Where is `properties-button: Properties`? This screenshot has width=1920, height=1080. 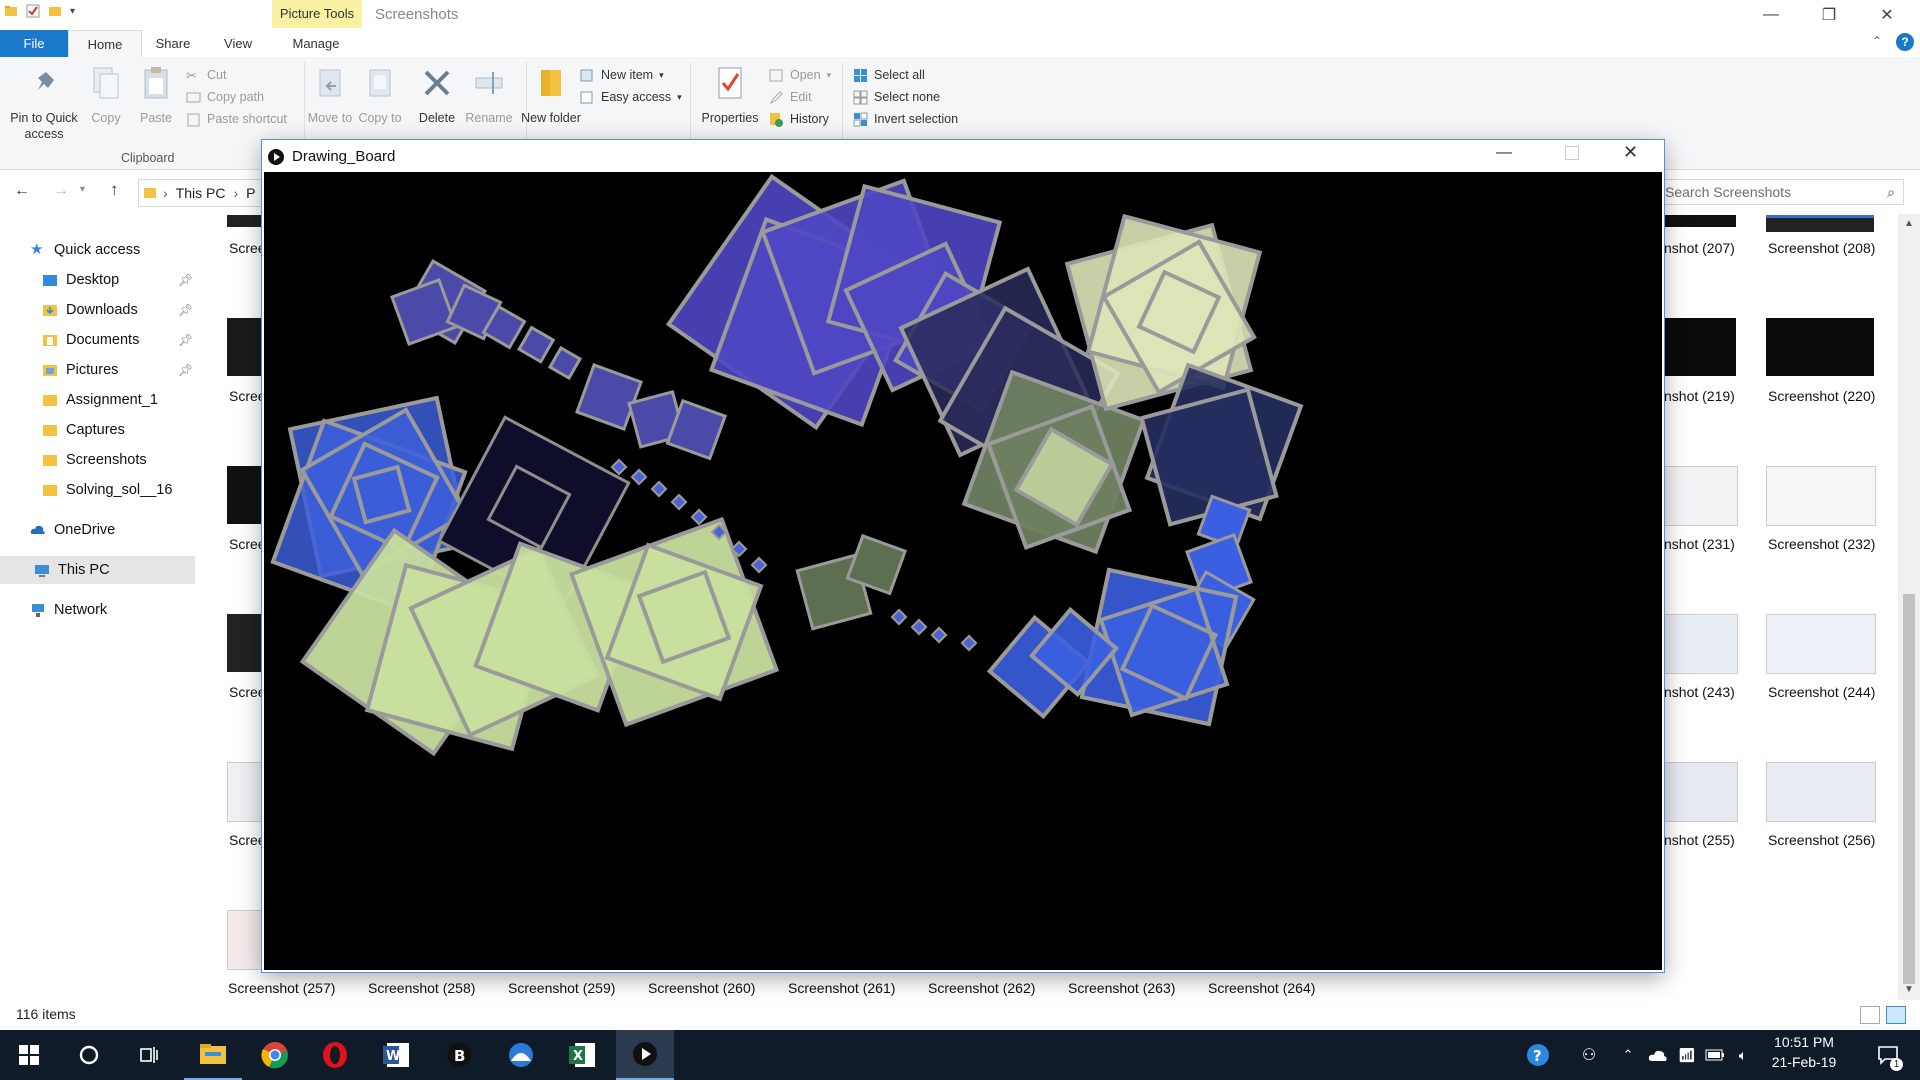 properties-button: Properties is located at coordinates (730, 95).